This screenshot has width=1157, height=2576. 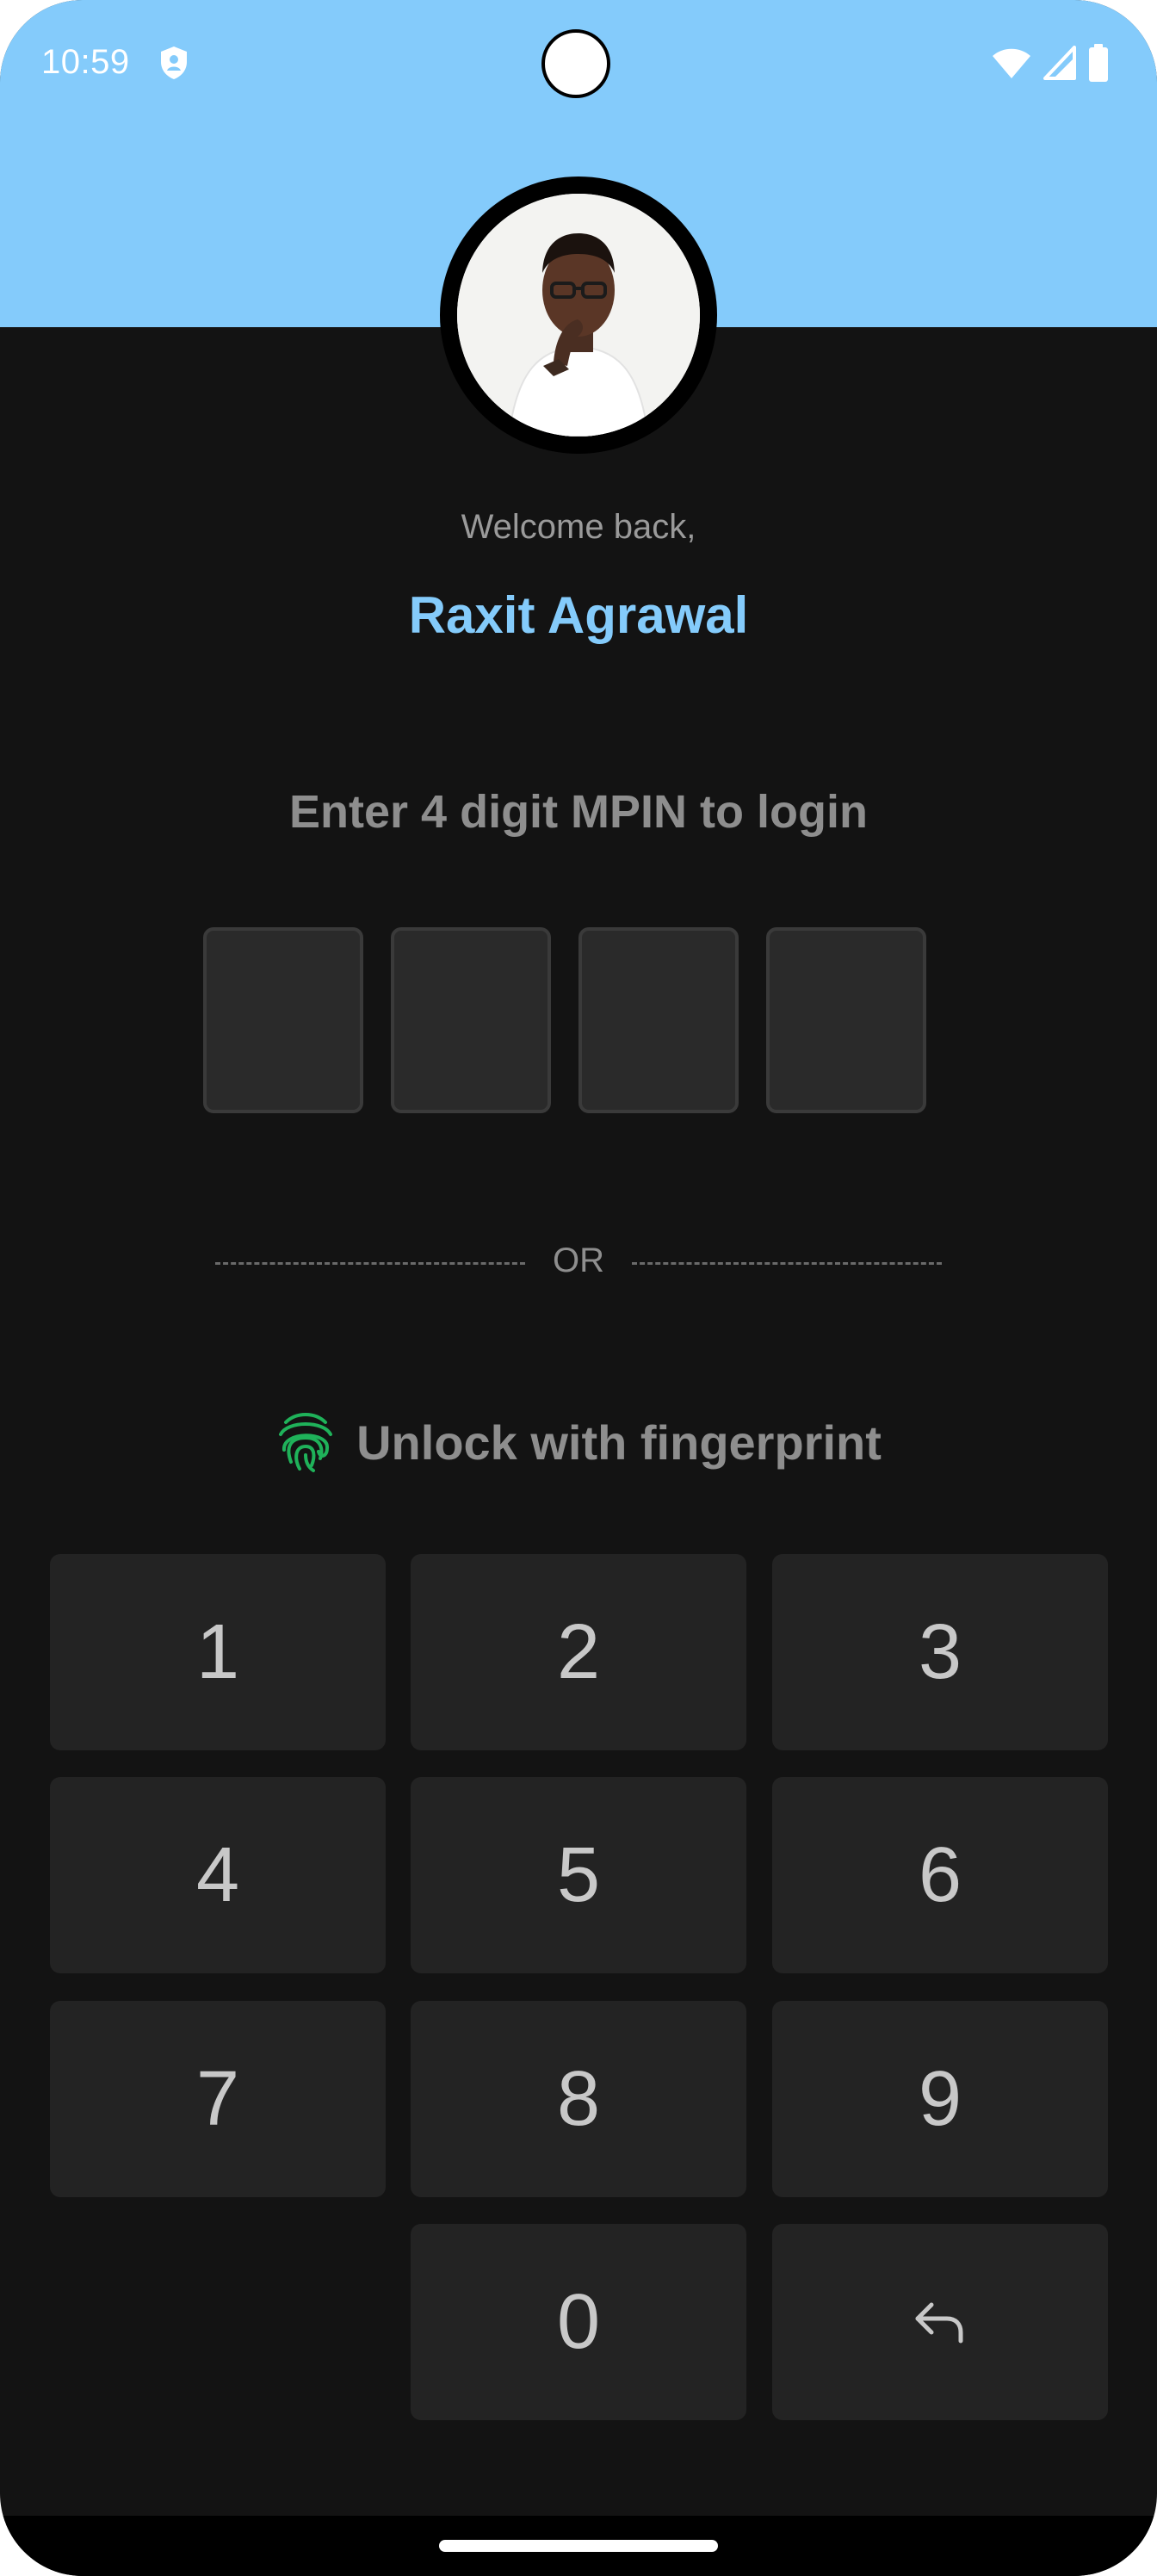 I want to click on wifi-icon, so click(x=1012, y=63).